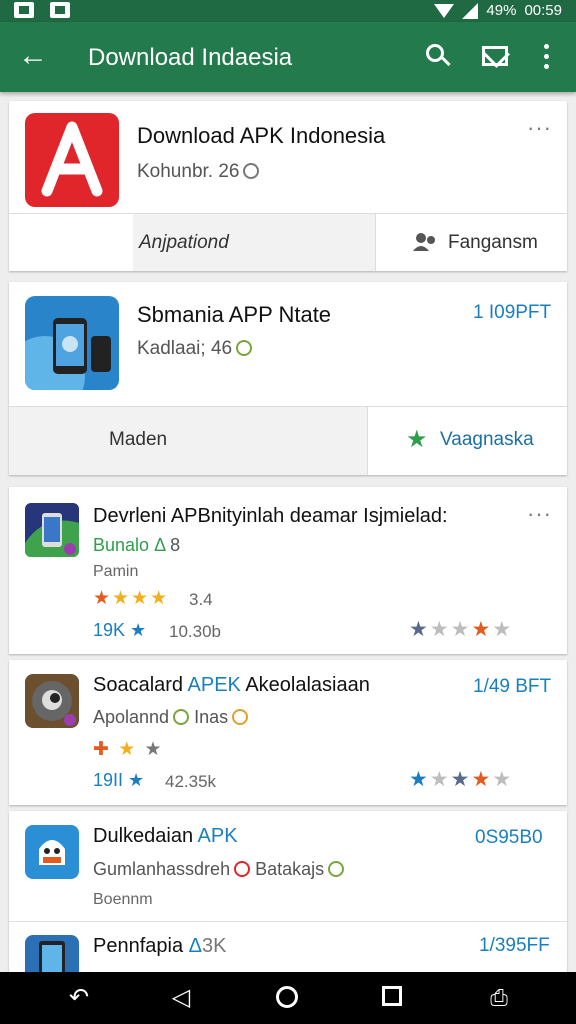 This screenshot has height=1024, width=576. What do you see at coordinates (543, 10) in the screenshot?
I see `clock: 00:59` at bounding box center [543, 10].